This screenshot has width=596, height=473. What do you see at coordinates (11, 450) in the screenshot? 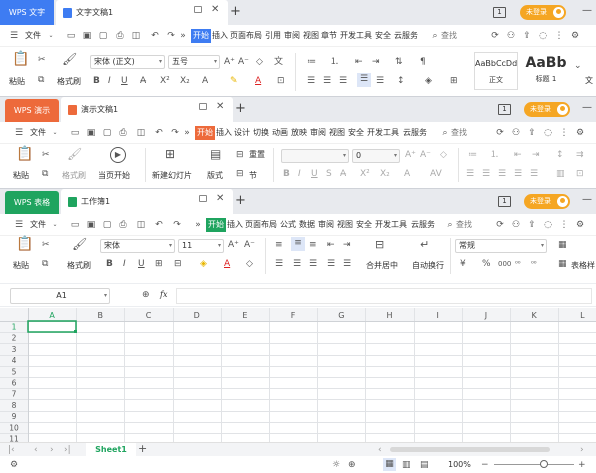
I see `first-sheet-icon: |‹` at bounding box center [11, 450].